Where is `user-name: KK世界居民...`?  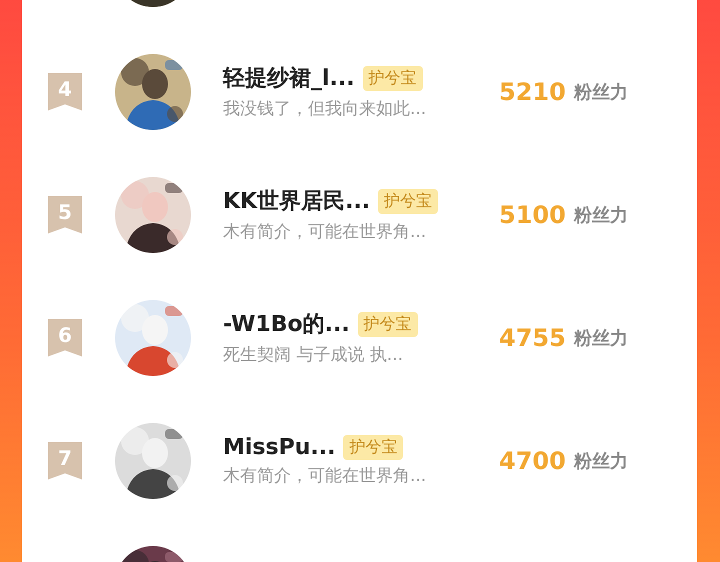 user-name: KK世界居民... is located at coordinates (296, 201).